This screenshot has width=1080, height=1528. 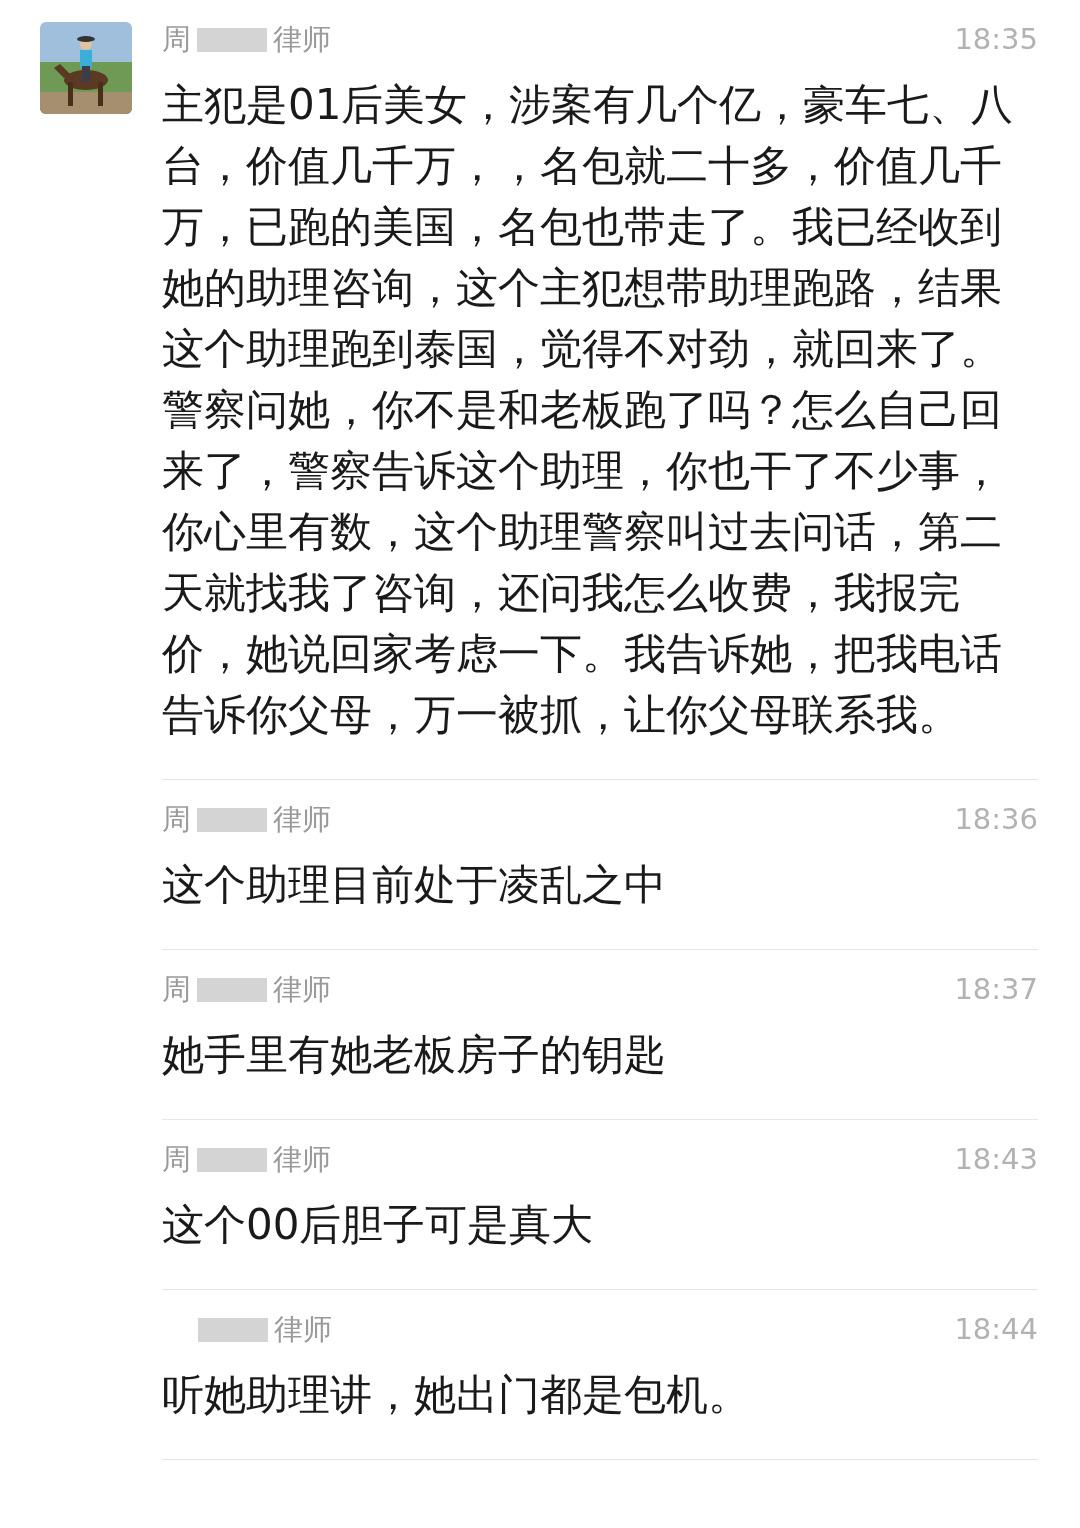 What do you see at coordinates (996, 1330) in the screenshot?
I see `message-time: 18:44` at bounding box center [996, 1330].